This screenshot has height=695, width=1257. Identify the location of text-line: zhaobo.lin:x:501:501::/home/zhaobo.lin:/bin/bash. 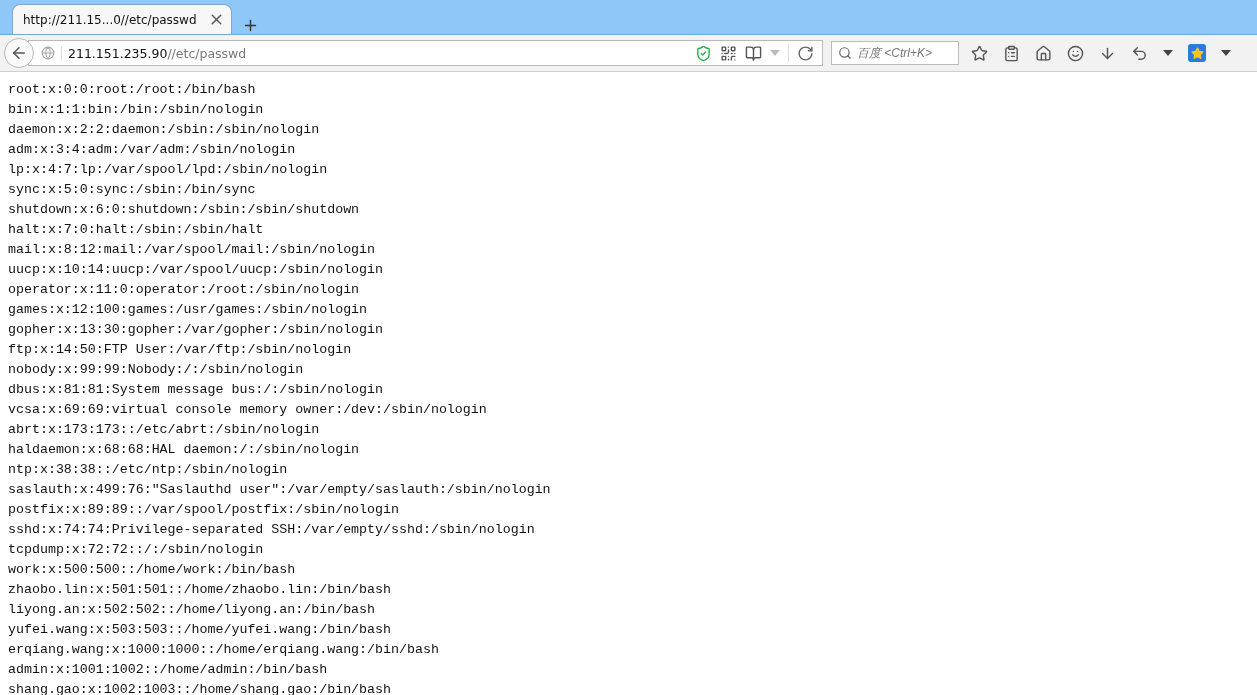
(200, 590).